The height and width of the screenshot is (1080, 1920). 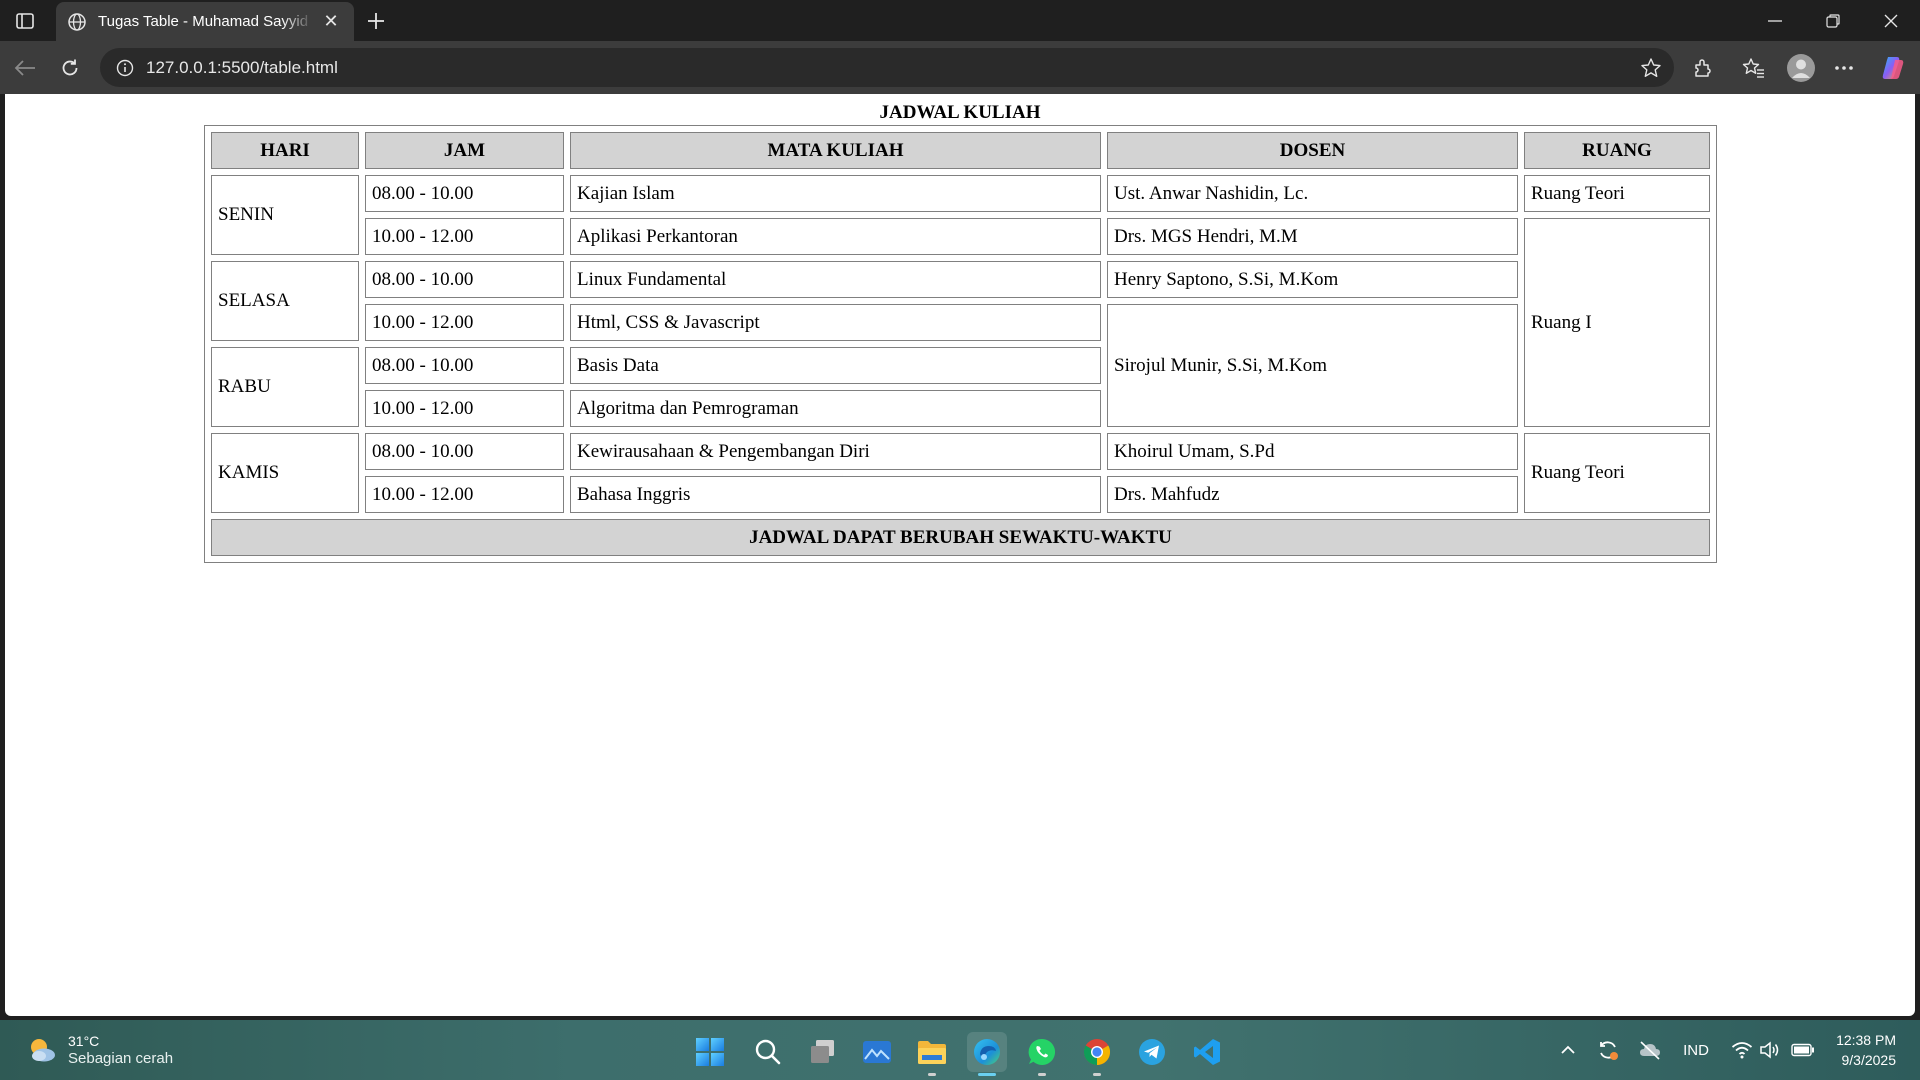 I want to click on lecturer-cell: Khoirul Umam, S.Pd, so click(x=1312, y=451).